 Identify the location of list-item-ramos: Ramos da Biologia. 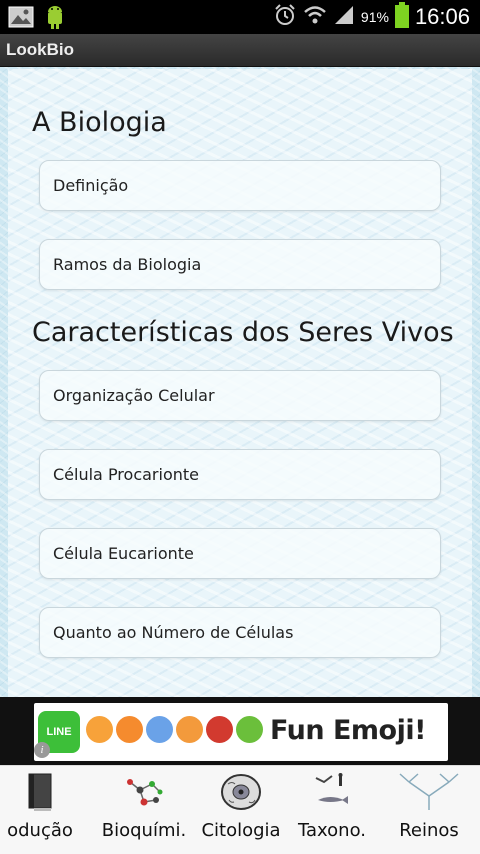
(240, 264).